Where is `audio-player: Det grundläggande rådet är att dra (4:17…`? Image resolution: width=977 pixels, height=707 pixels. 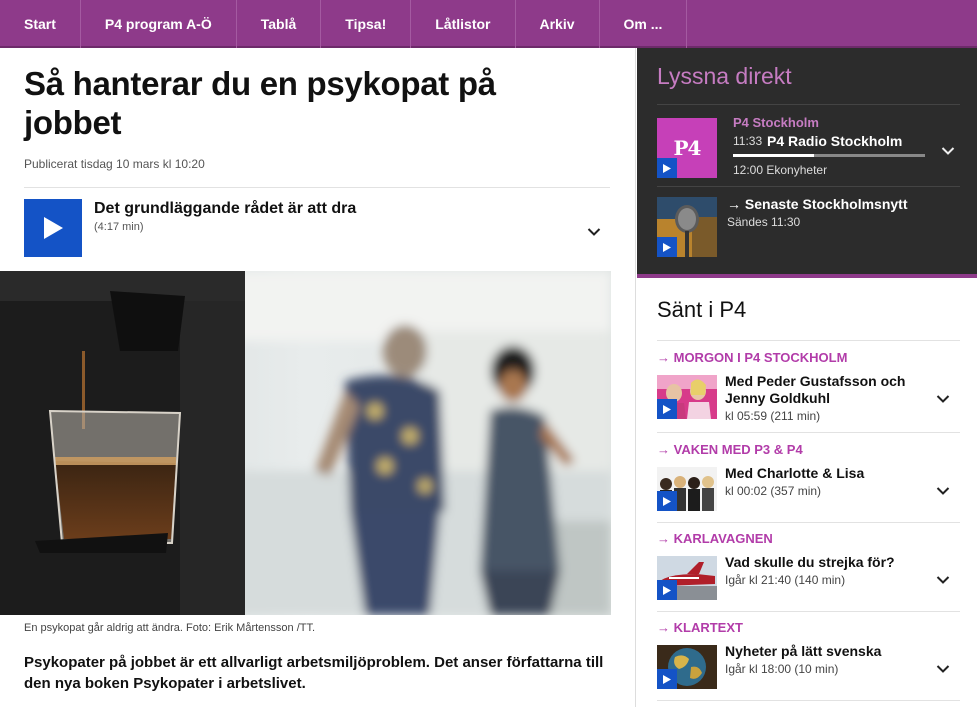
audio-player: Det grundläggande rådet är att dra (4:17… is located at coordinates (317, 228).